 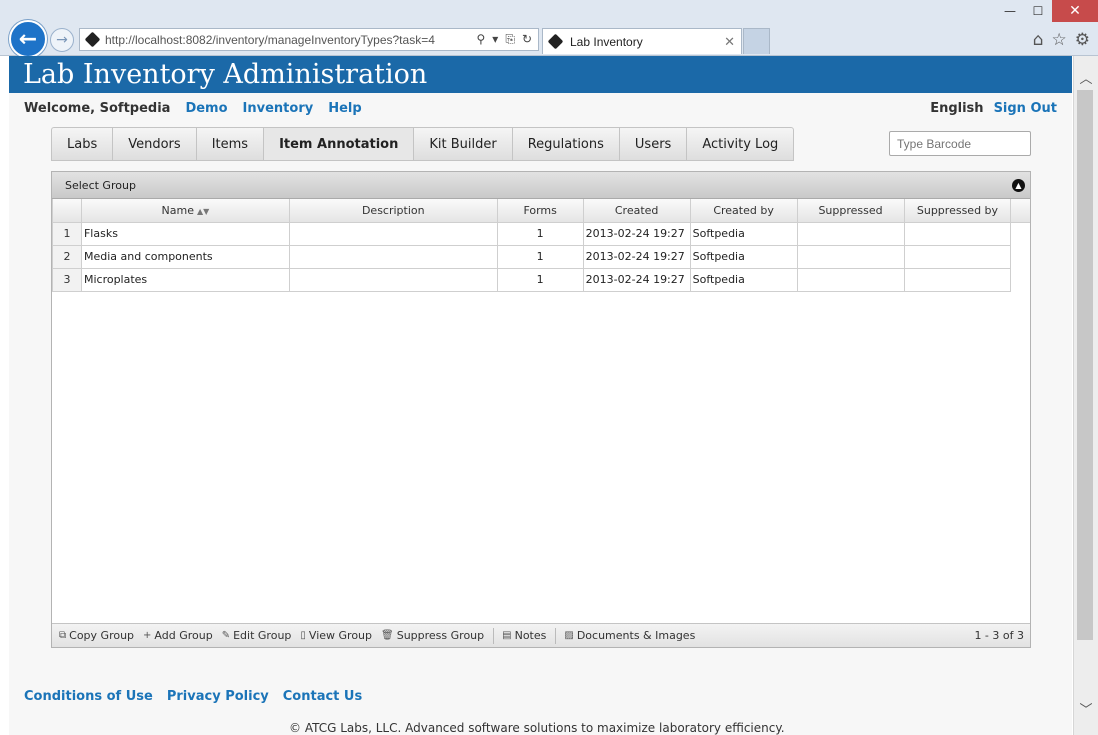 What do you see at coordinates (185, 279) in the screenshot?
I see `cell-name: Microplates` at bounding box center [185, 279].